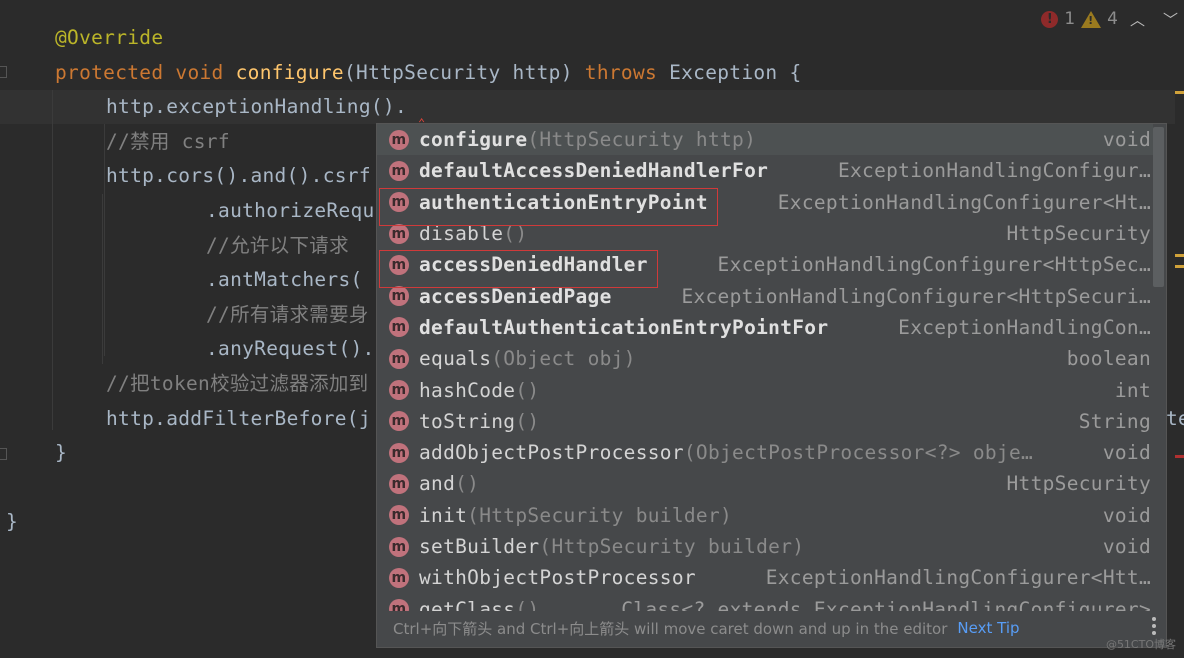 The height and width of the screenshot is (658, 1184). I want to click on code-line: .antMatchers(, so click(284, 280).